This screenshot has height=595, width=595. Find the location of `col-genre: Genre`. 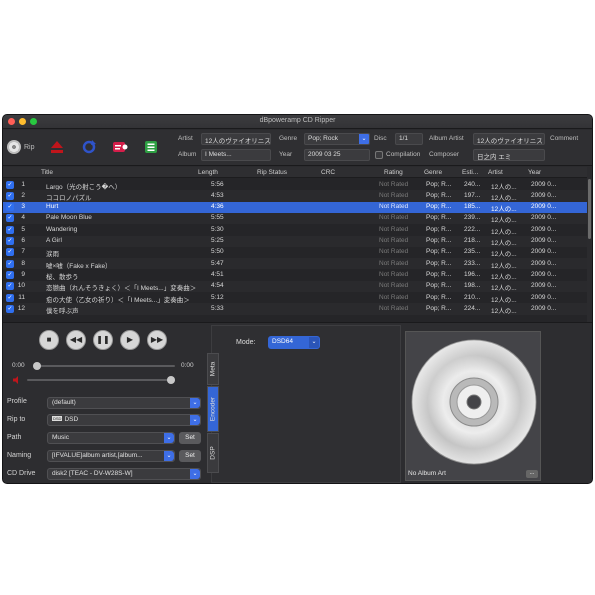

col-genre: Genre is located at coordinates (433, 172).